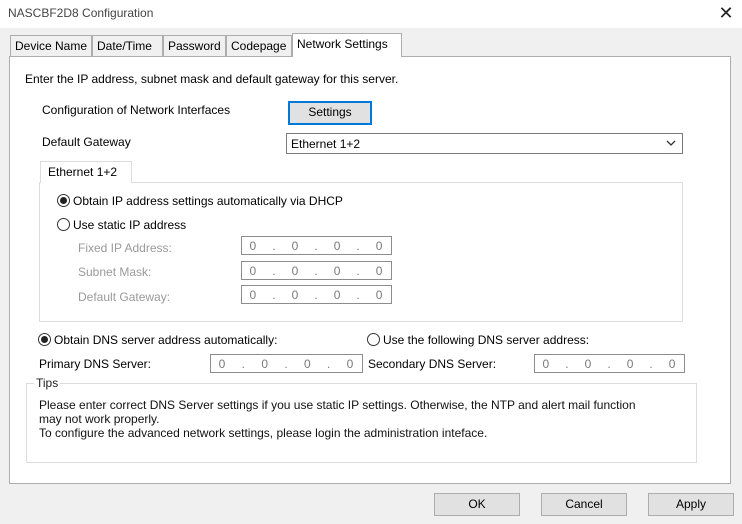 The width and height of the screenshot is (742, 524). What do you see at coordinates (44, 339) in the screenshot?
I see `dns-auto-radio` at bounding box center [44, 339].